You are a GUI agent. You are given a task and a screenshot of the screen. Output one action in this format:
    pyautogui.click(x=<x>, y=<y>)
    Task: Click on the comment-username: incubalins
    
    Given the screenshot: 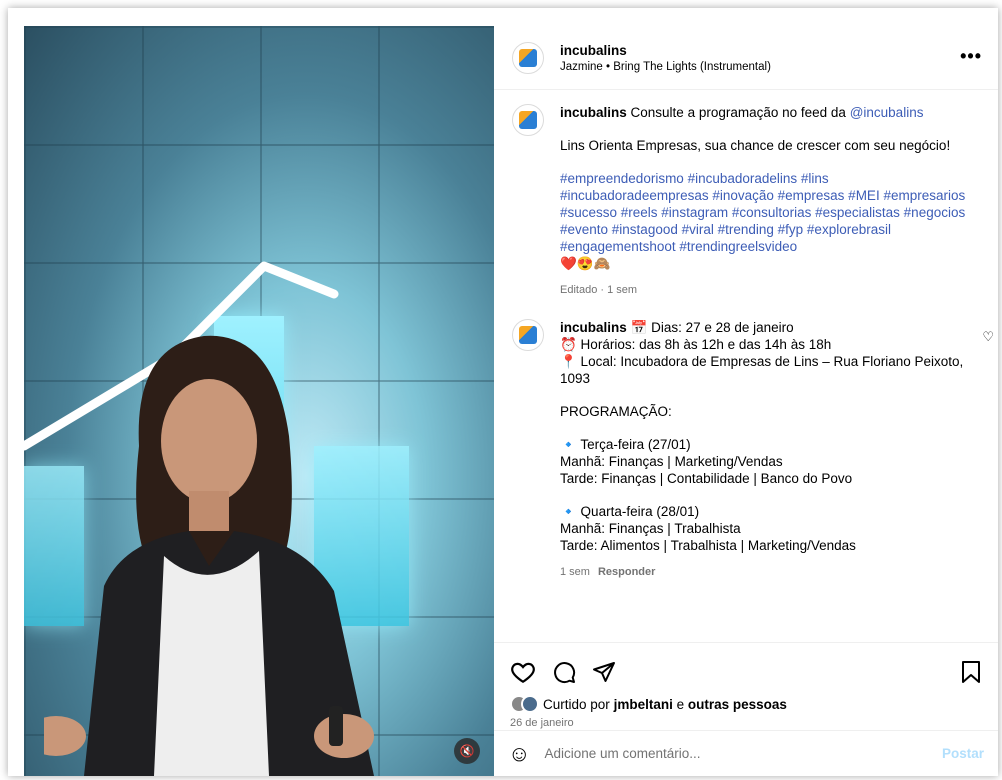 What is the action you would take?
    pyautogui.click(x=593, y=327)
    